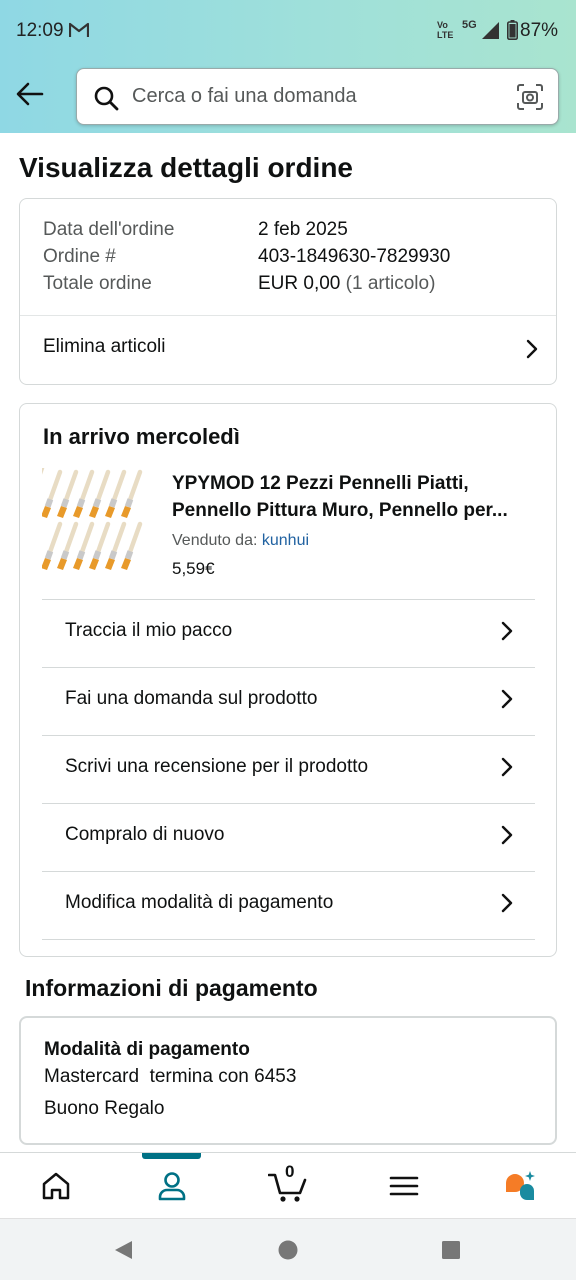  What do you see at coordinates (520, 1186) in the screenshot?
I see `rufus-assistant-icon` at bounding box center [520, 1186].